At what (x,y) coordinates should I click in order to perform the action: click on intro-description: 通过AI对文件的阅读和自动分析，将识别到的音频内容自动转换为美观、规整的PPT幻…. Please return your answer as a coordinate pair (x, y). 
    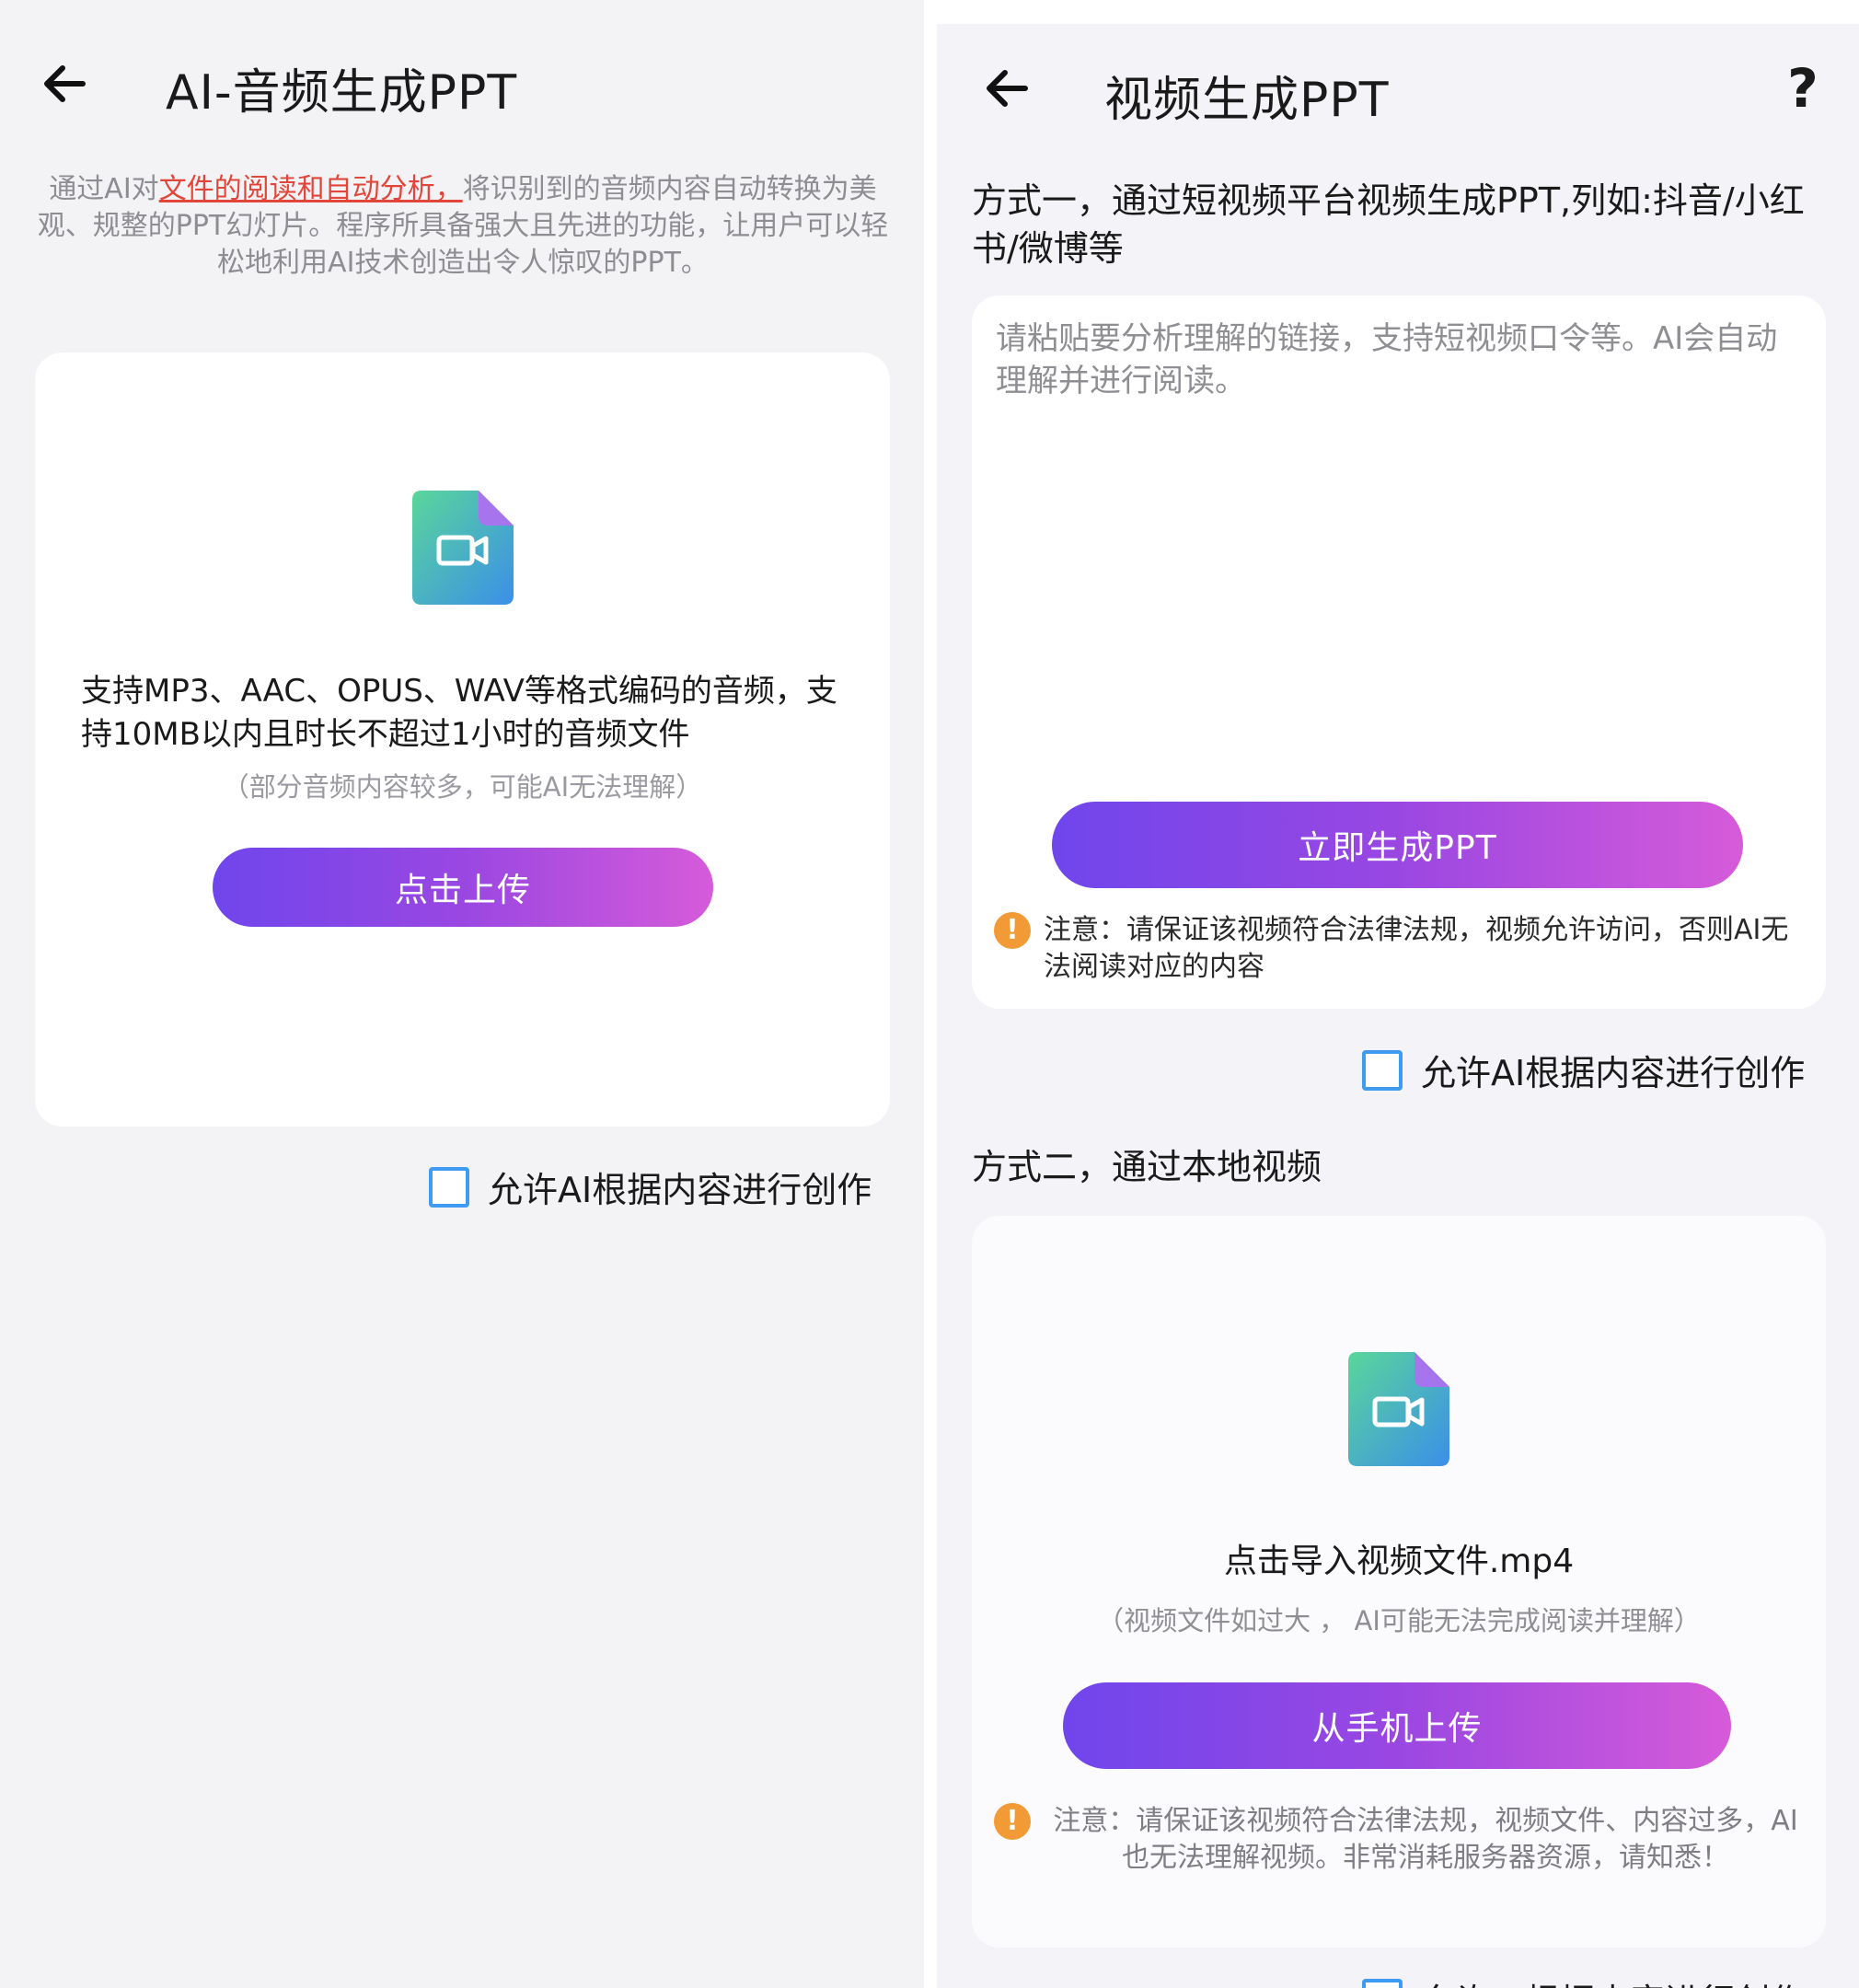
    Looking at the image, I should click on (463, 226).